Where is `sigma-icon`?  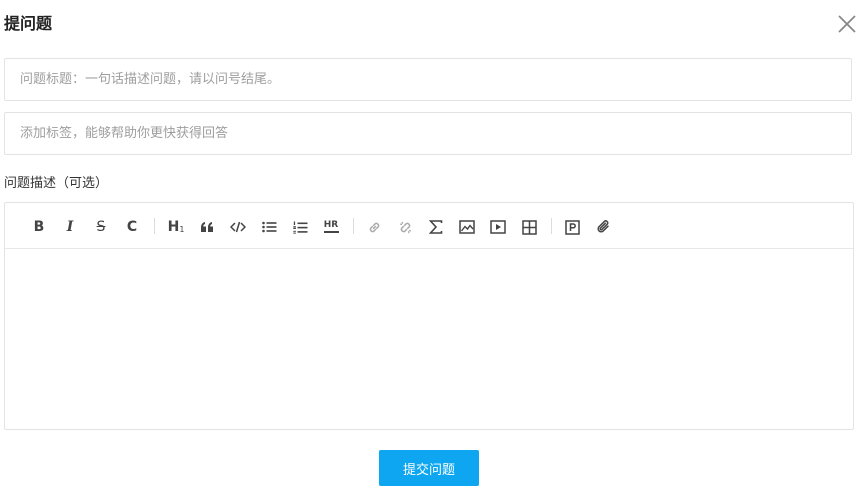
sigma-icon is located at coordinates (436, 227).